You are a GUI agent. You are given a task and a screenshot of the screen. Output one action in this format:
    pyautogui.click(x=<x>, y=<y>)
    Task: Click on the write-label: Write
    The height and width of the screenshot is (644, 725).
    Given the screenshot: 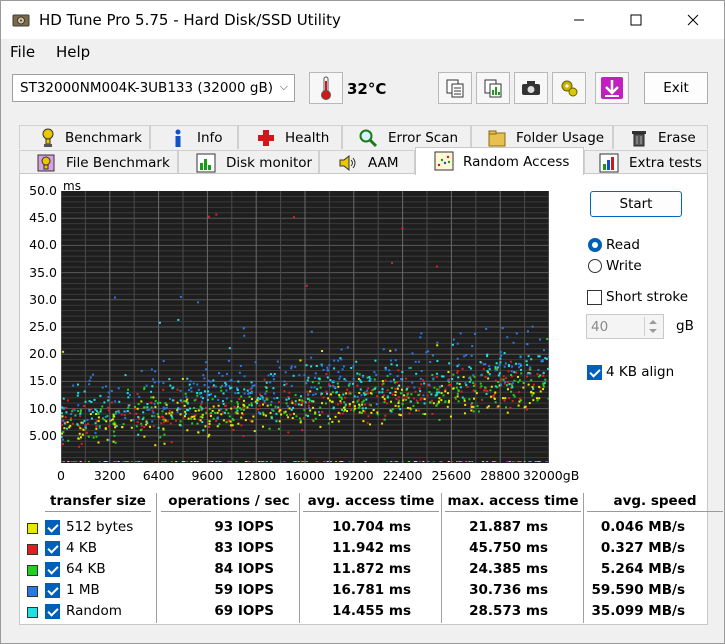 What is the action you would take?
    pyautogui.click(x=624, y=266)
    